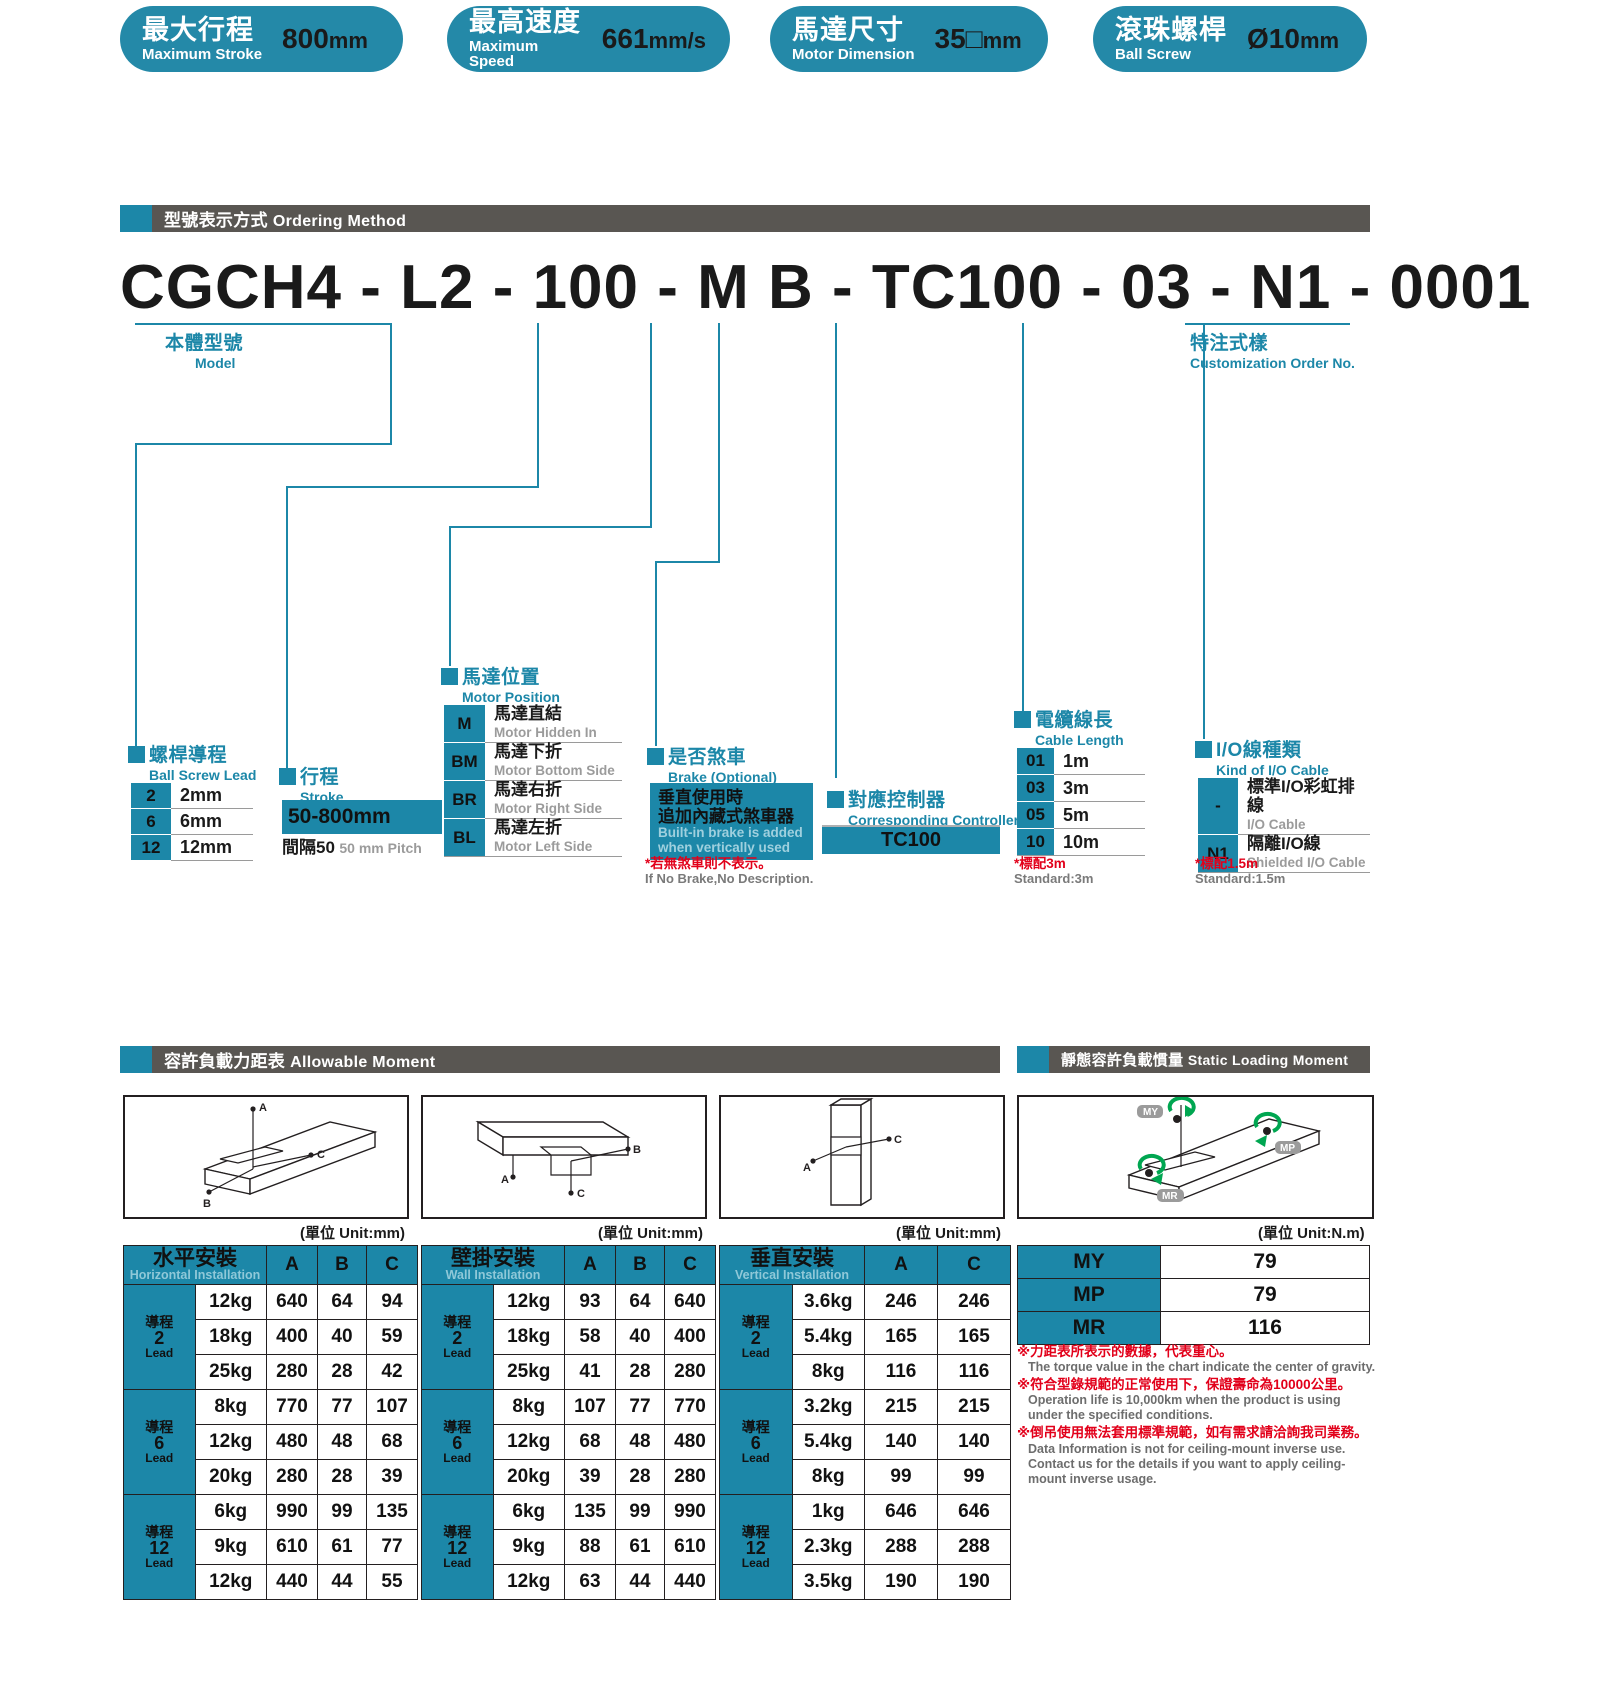 The width and height of the screenshot is (1613, 1695). I want to click on load-cell: 6kg, so click(528, 1512).